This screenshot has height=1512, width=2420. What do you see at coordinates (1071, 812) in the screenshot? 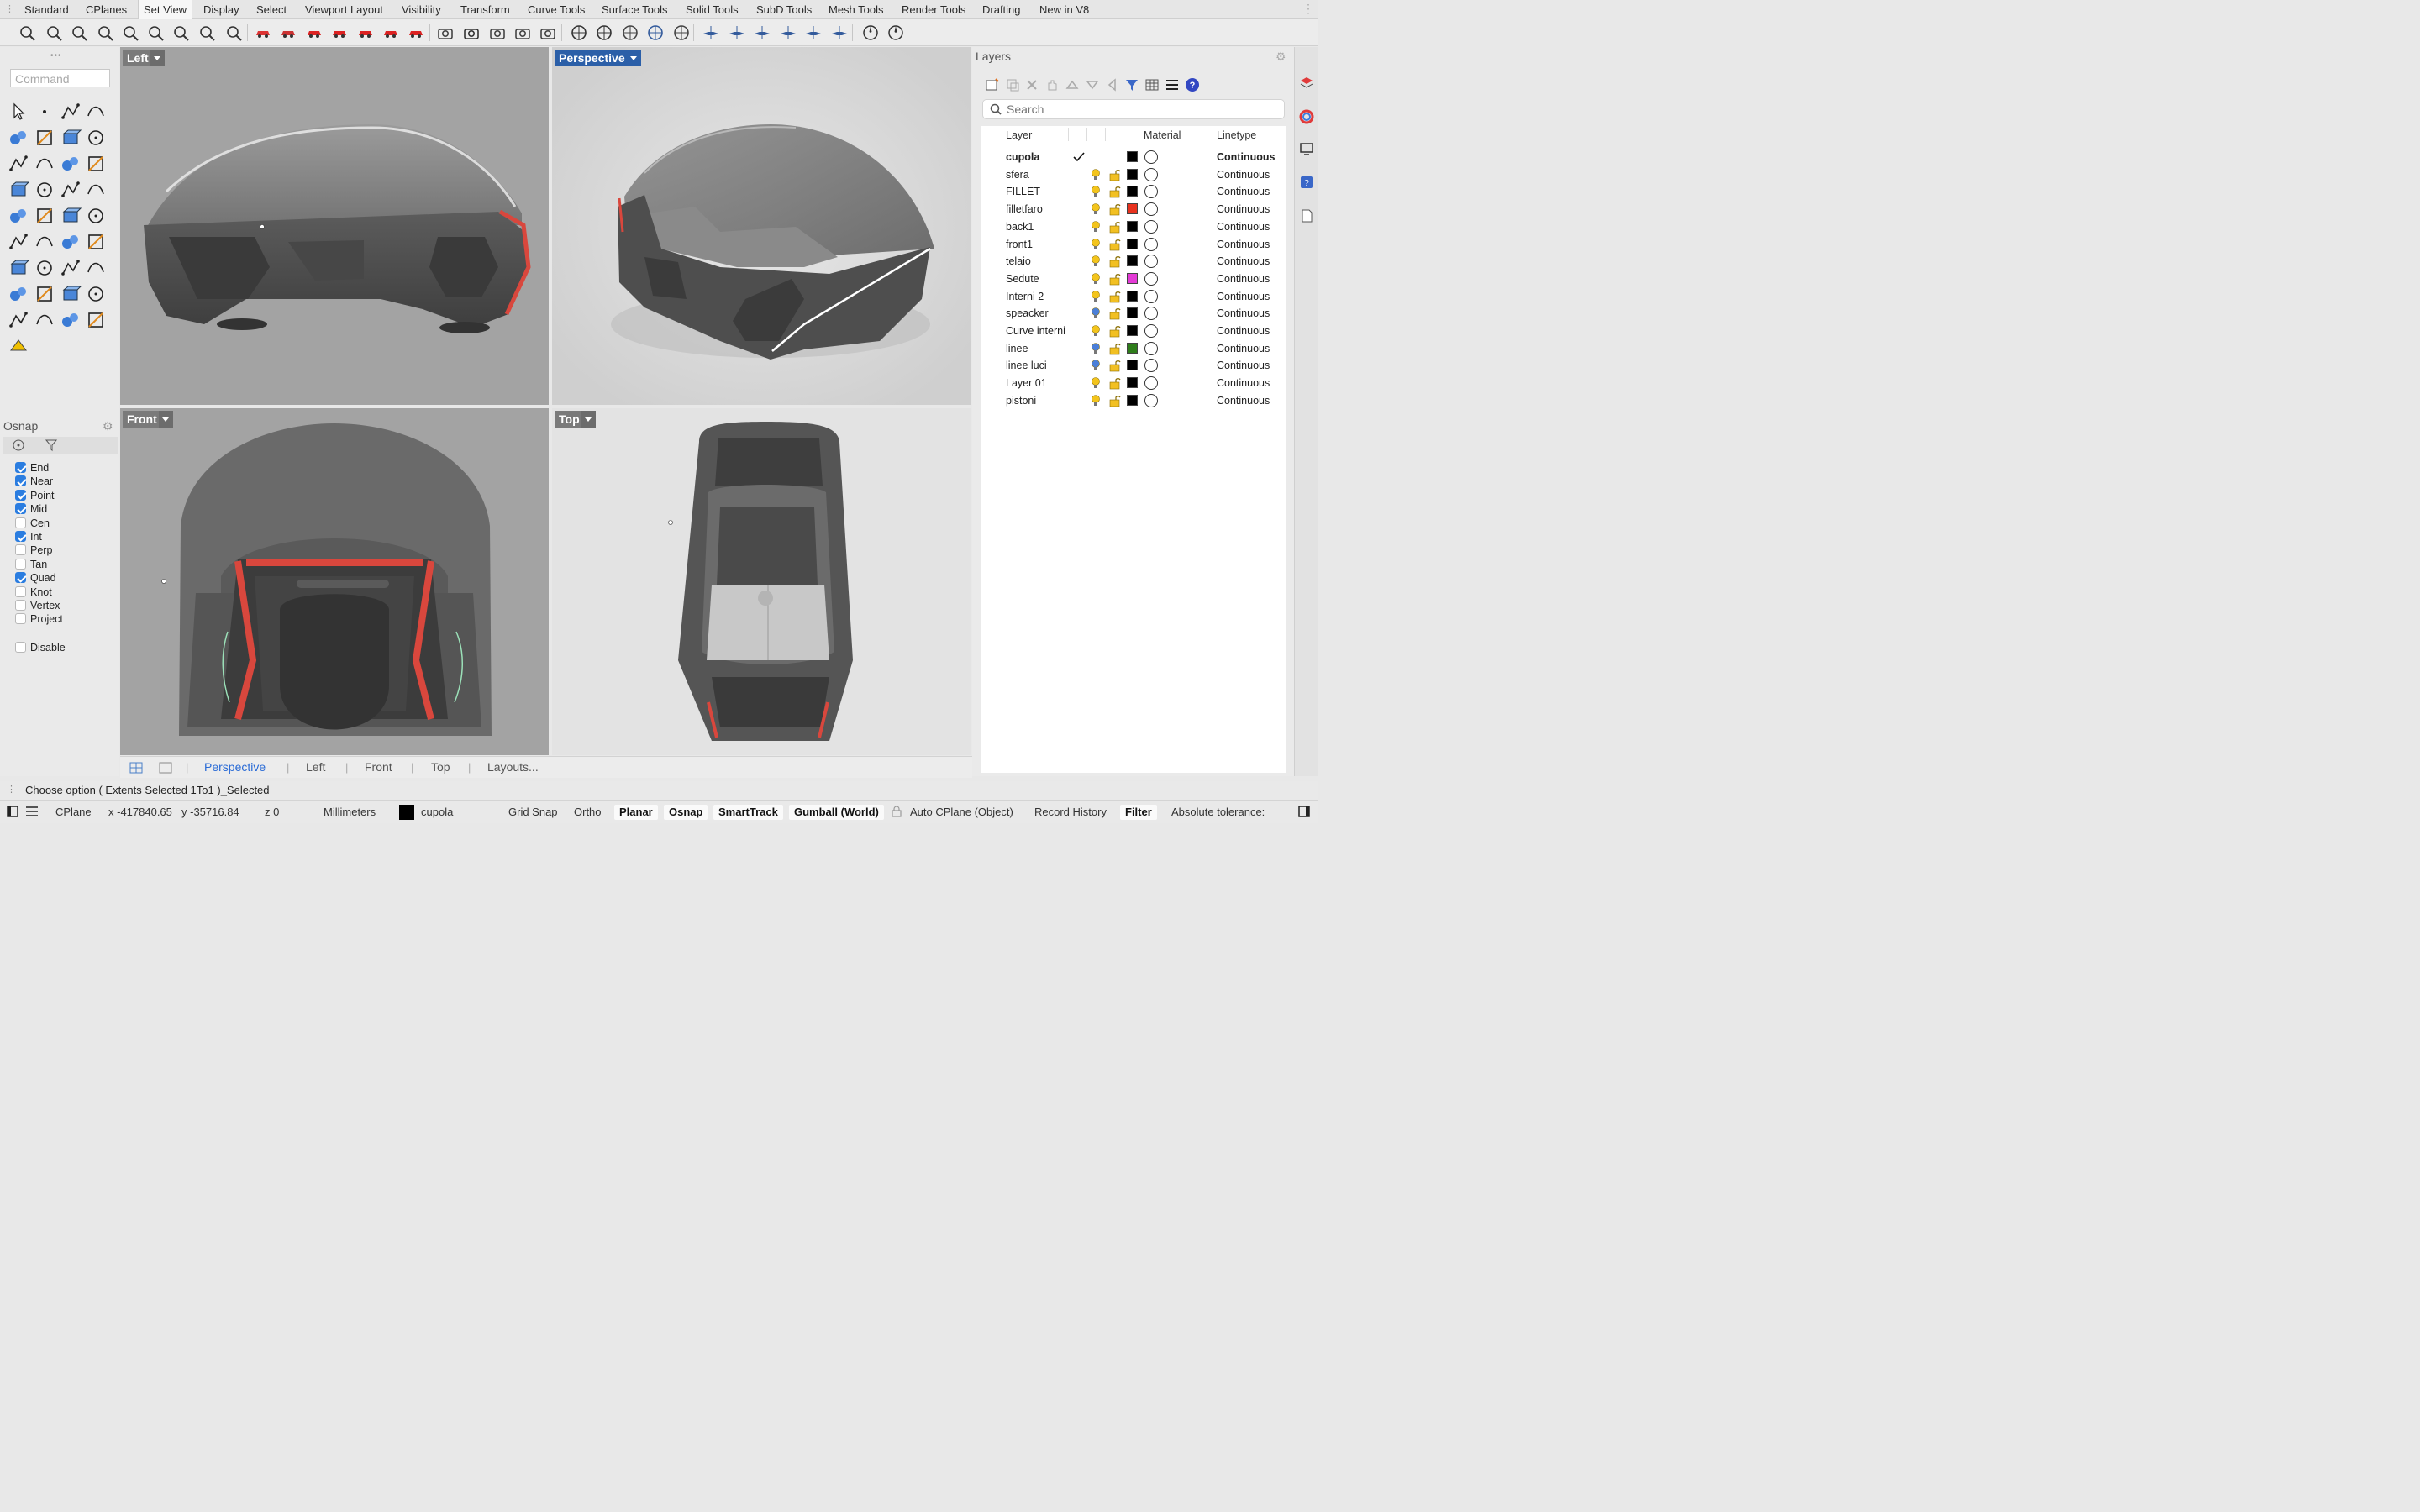
I see `record-history-toggle: Record History` at bounding box center [1071, 812].